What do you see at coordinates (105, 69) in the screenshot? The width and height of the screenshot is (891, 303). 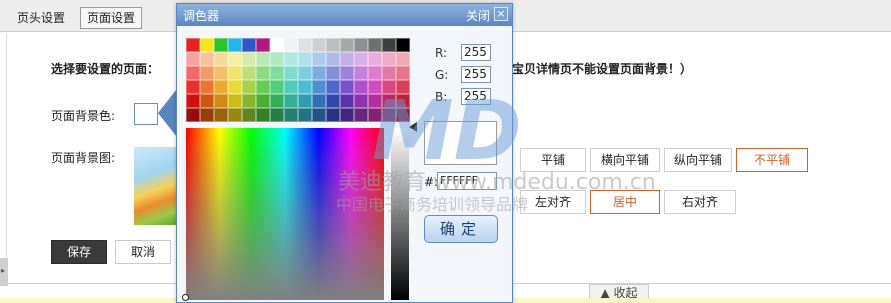 I see `select-page-label: 选择要设置的页面：` at bounding box center [105, 69].